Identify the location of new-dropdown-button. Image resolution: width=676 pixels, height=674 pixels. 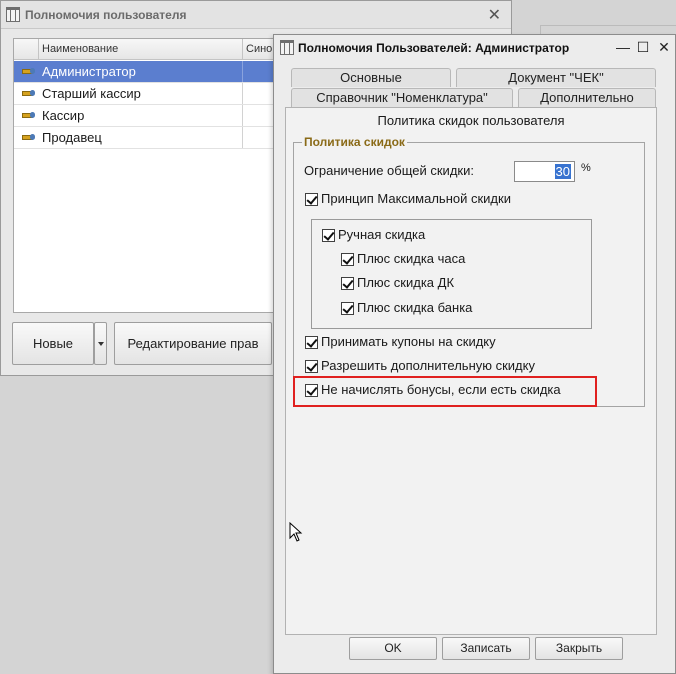
(100, 343).